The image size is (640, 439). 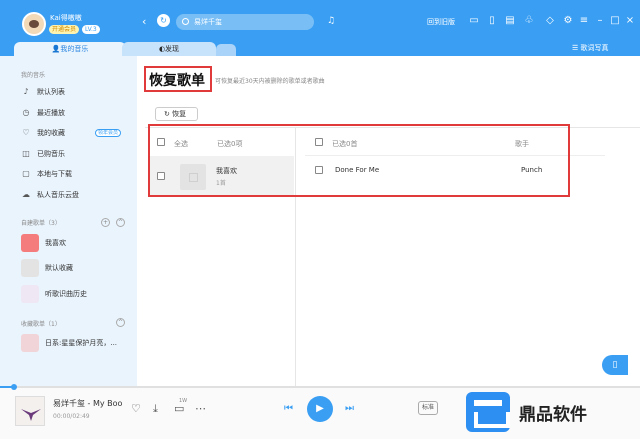 What do you see at coordinates (51, 133) in the screenshot?
I see `sidebar-item-label: 我的收藏` at bounding box center [51, 133].